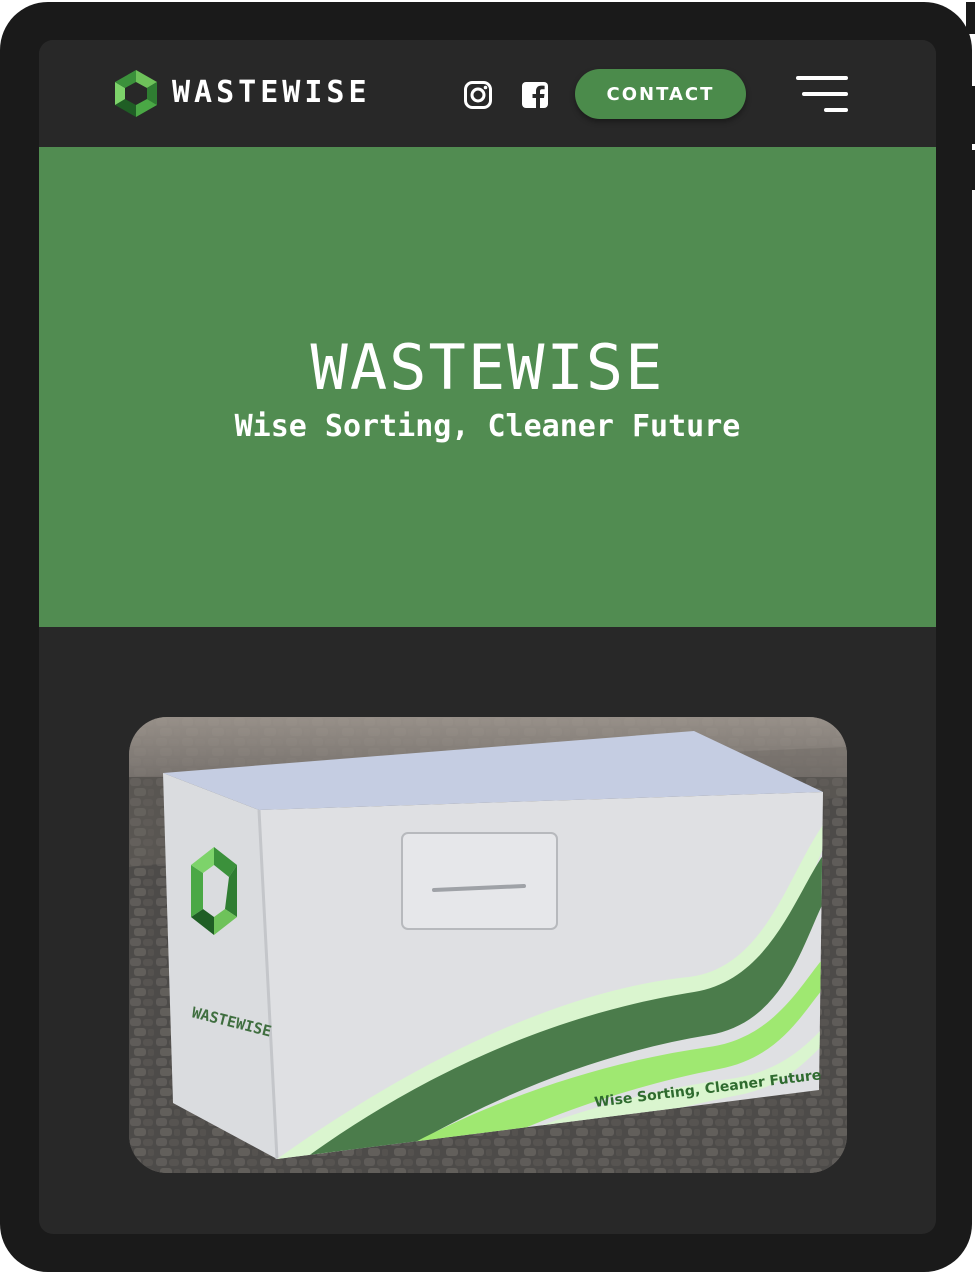 This screenshot has width=975, height=1274. What do you see at coordinates (136, 93) in the screenshot?
I see `recycle-logo-icon` at bounding box center [136, 93].